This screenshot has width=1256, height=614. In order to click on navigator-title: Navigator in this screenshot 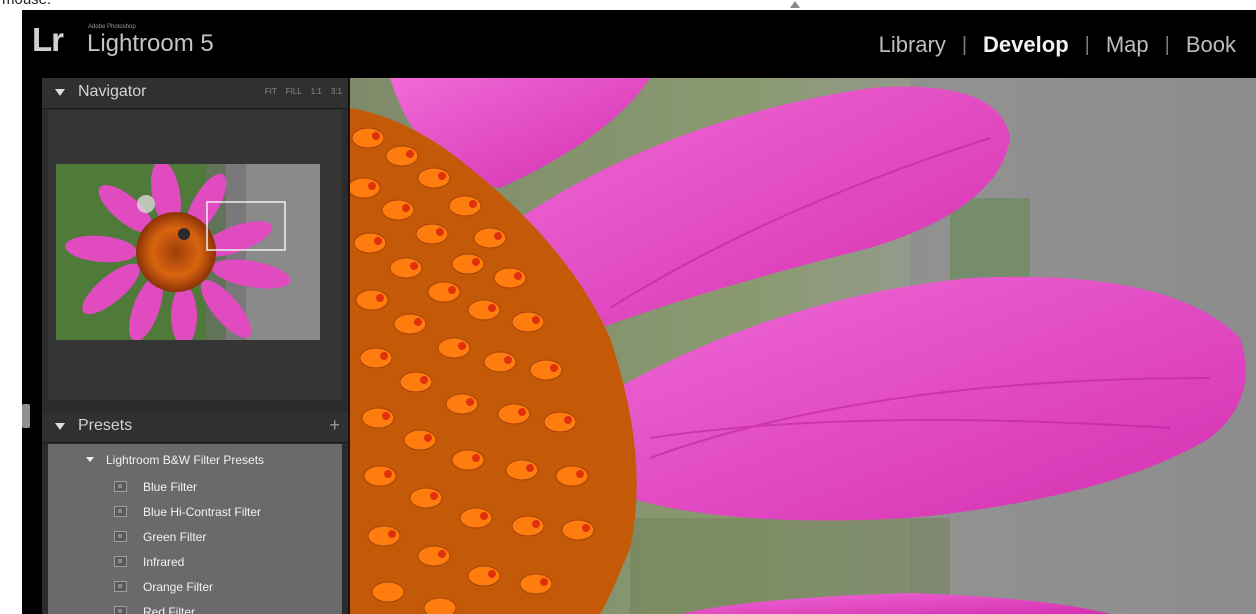, I will do `click(112, 91)`.